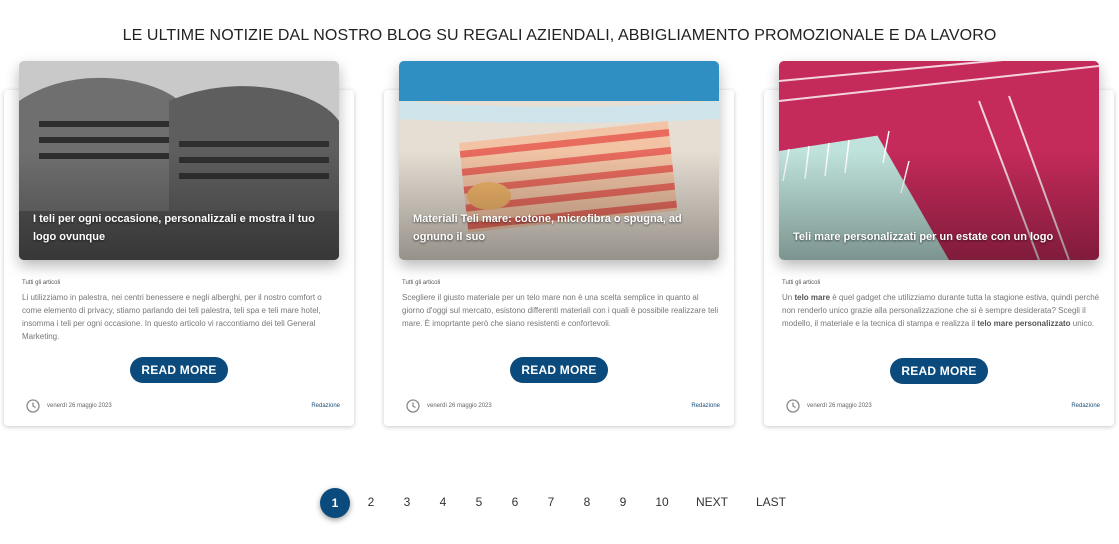 The image size is (1119, 544). Describe the element at coordinates (771, 503) in the screenshot. I see `last-page-link: LAST` at that location.